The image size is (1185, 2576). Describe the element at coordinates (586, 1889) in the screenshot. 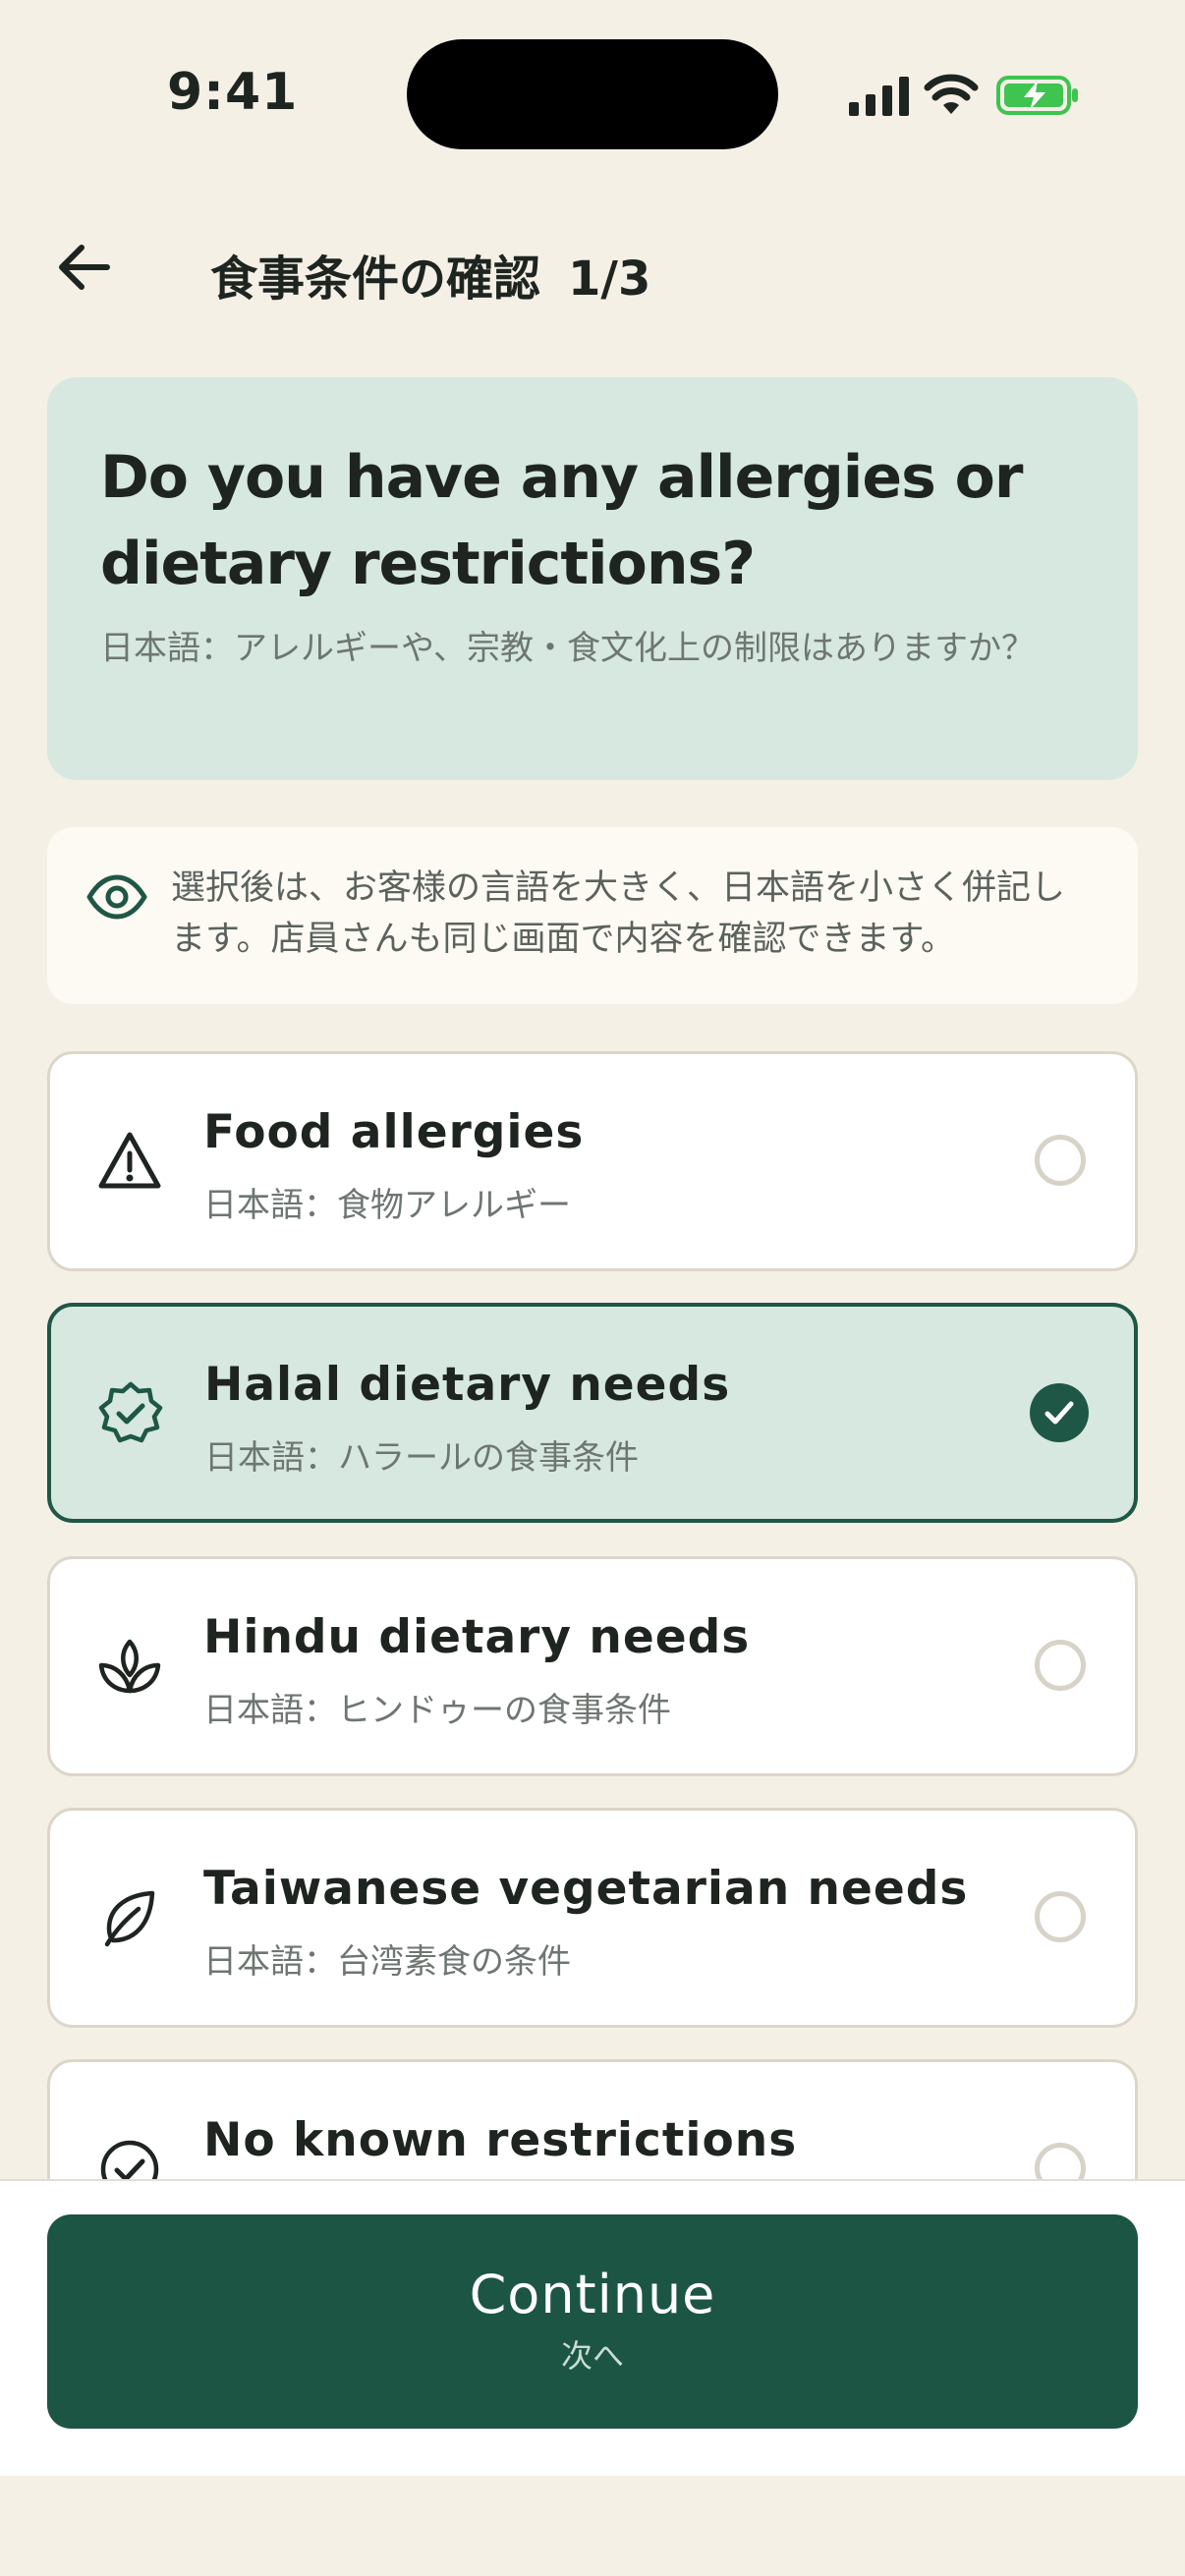

I see `option-label: Taiwanese vegetarian needs` at that location.